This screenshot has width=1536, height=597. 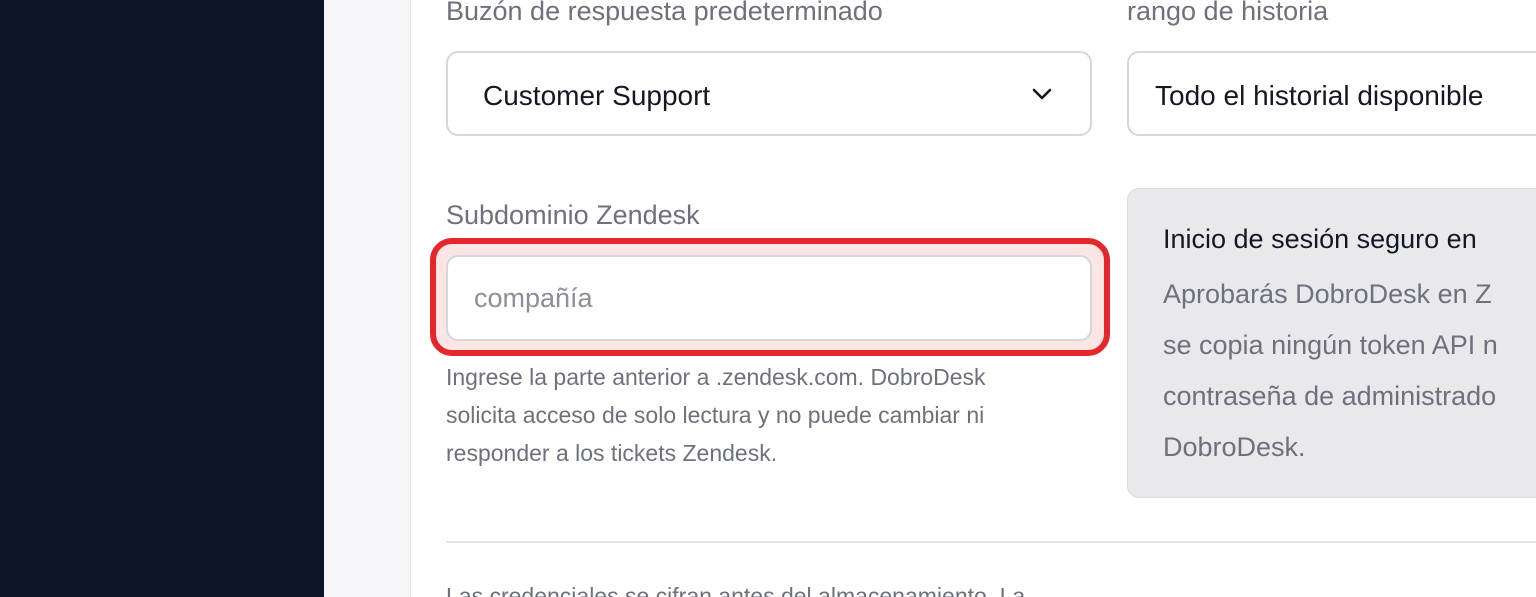 I want to click on secure-login-line: DobroDesk., so click(x=1234, y=447).